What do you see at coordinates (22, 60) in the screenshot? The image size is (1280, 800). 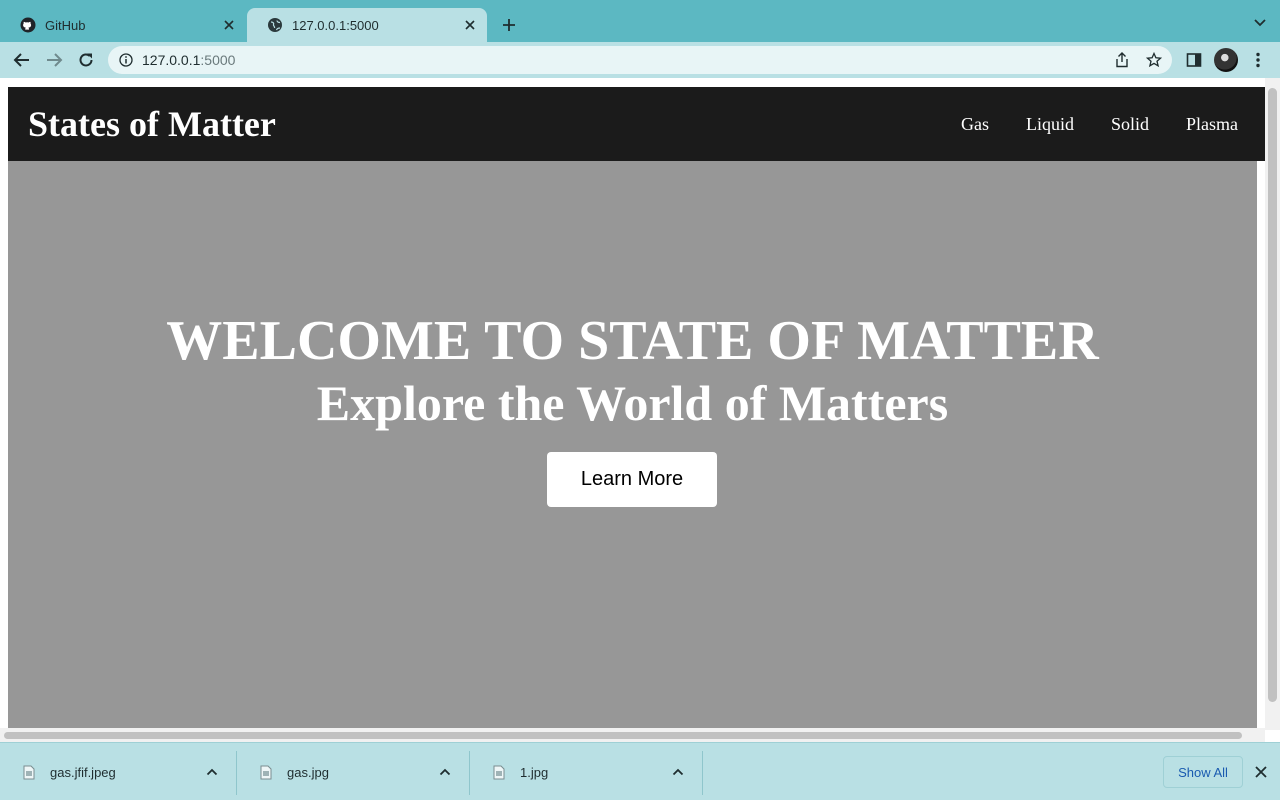 I see `back-arrow-icon` at bounding box center [22, 60].